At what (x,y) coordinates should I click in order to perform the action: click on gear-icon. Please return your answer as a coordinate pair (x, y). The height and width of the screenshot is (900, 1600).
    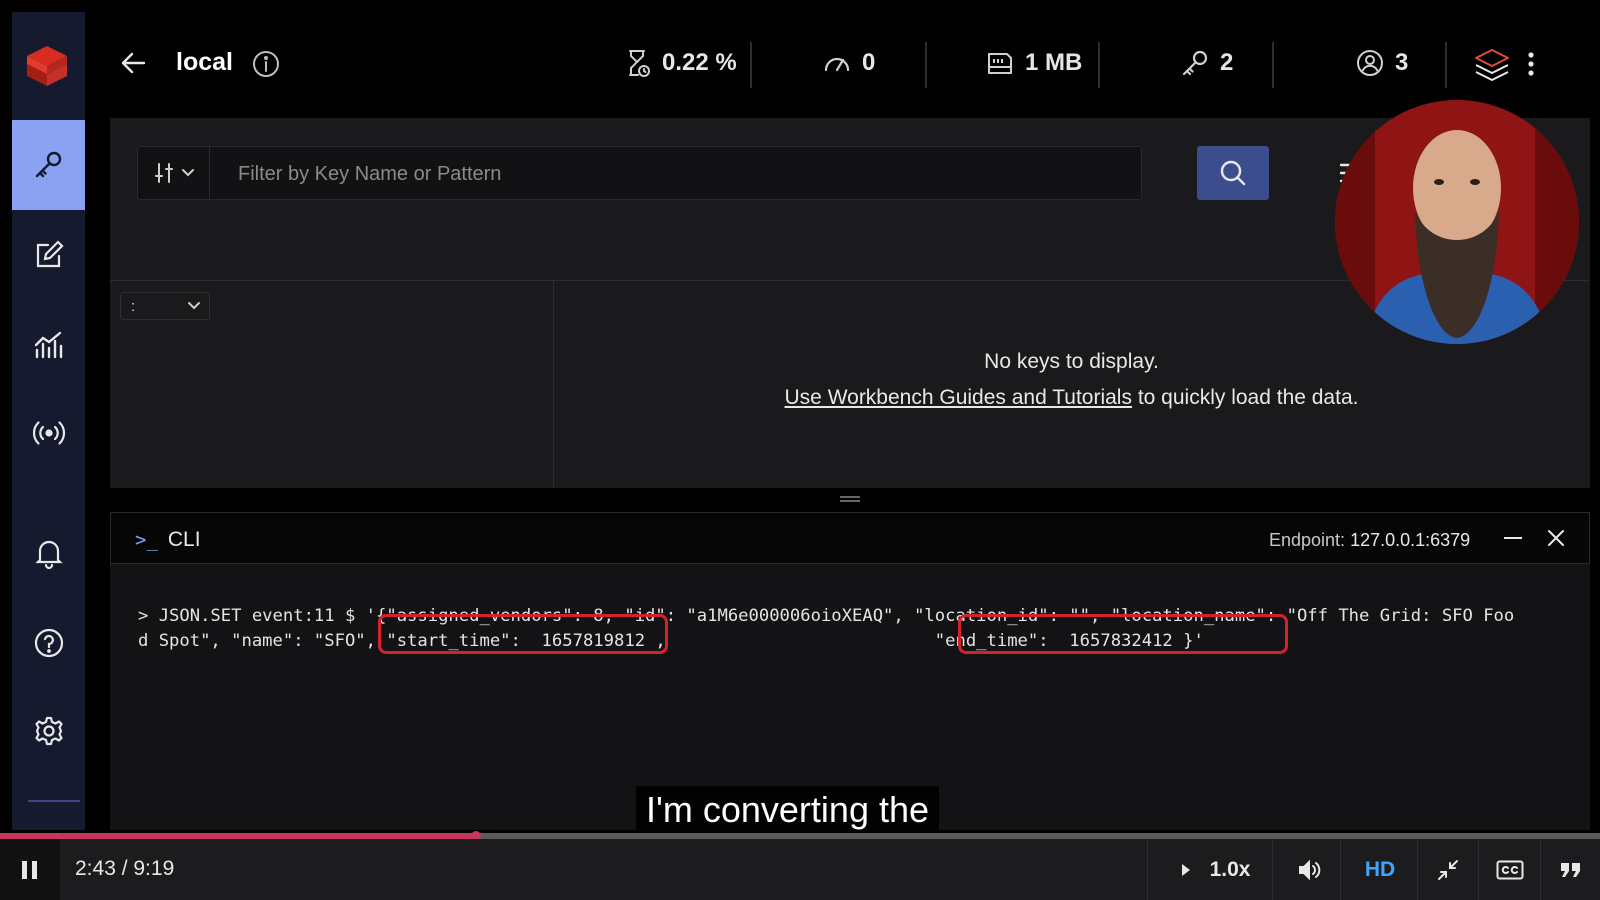
    Looking at the image, I should click on (48, 731).